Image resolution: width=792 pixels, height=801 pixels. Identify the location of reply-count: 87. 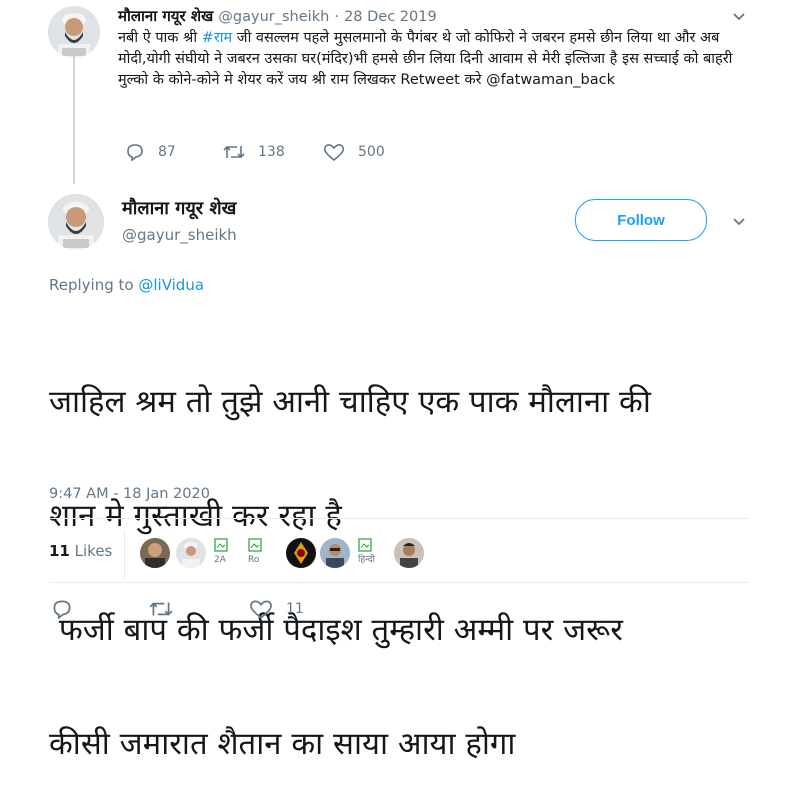
(167, 152).